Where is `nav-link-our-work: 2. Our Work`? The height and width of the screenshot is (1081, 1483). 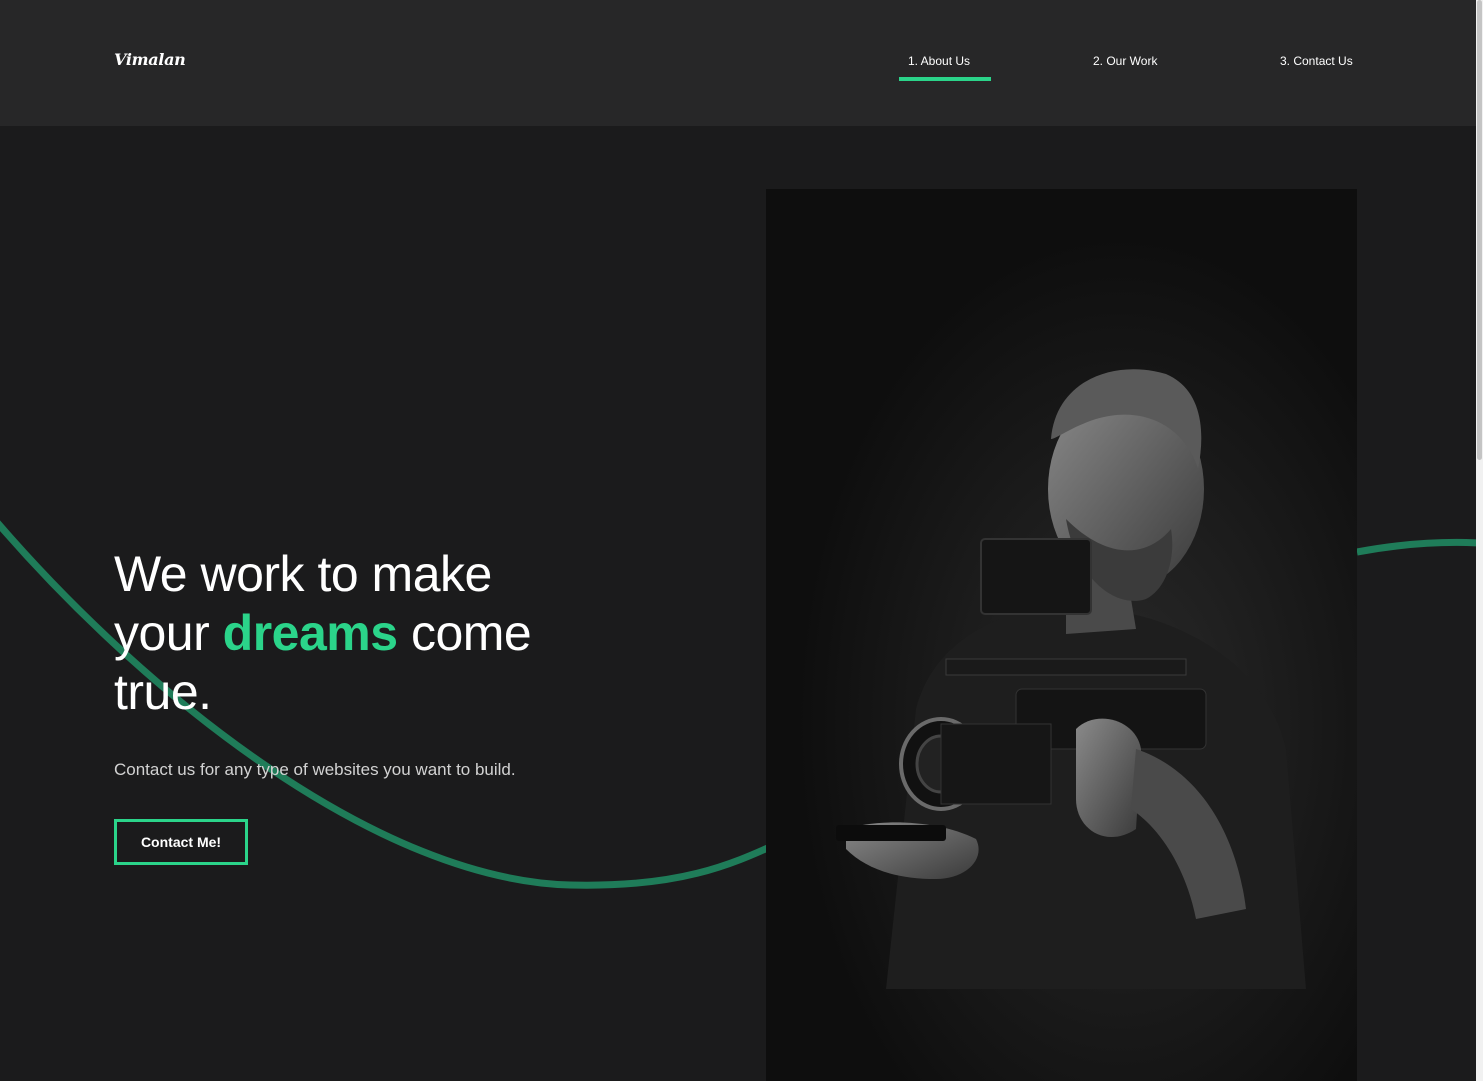
nav-link-our-work: 2. Our Work is located at coordinates (1125, 61).